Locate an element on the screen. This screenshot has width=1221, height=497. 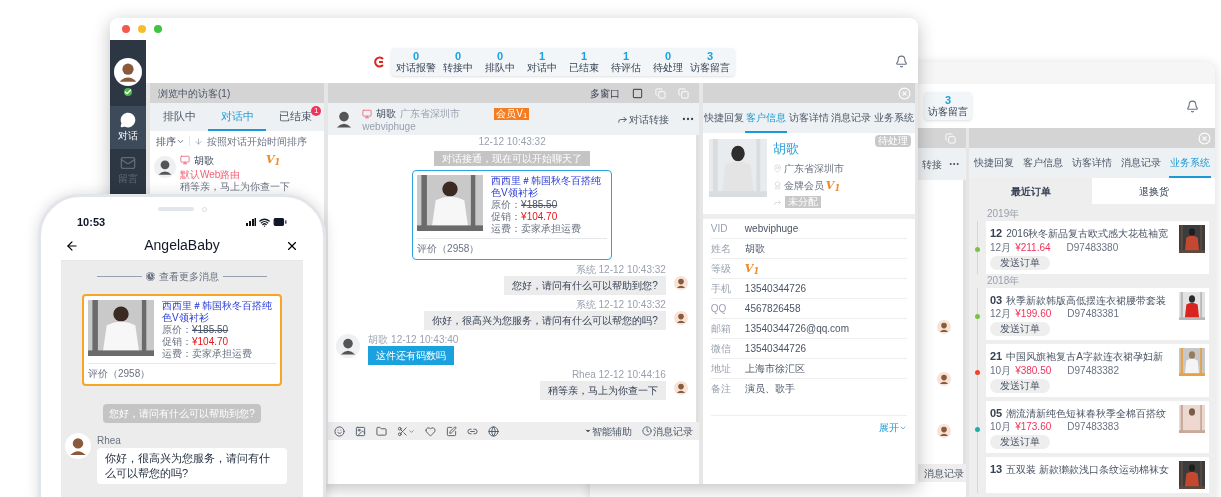
close-window-button is located at coordinates (126, 29).